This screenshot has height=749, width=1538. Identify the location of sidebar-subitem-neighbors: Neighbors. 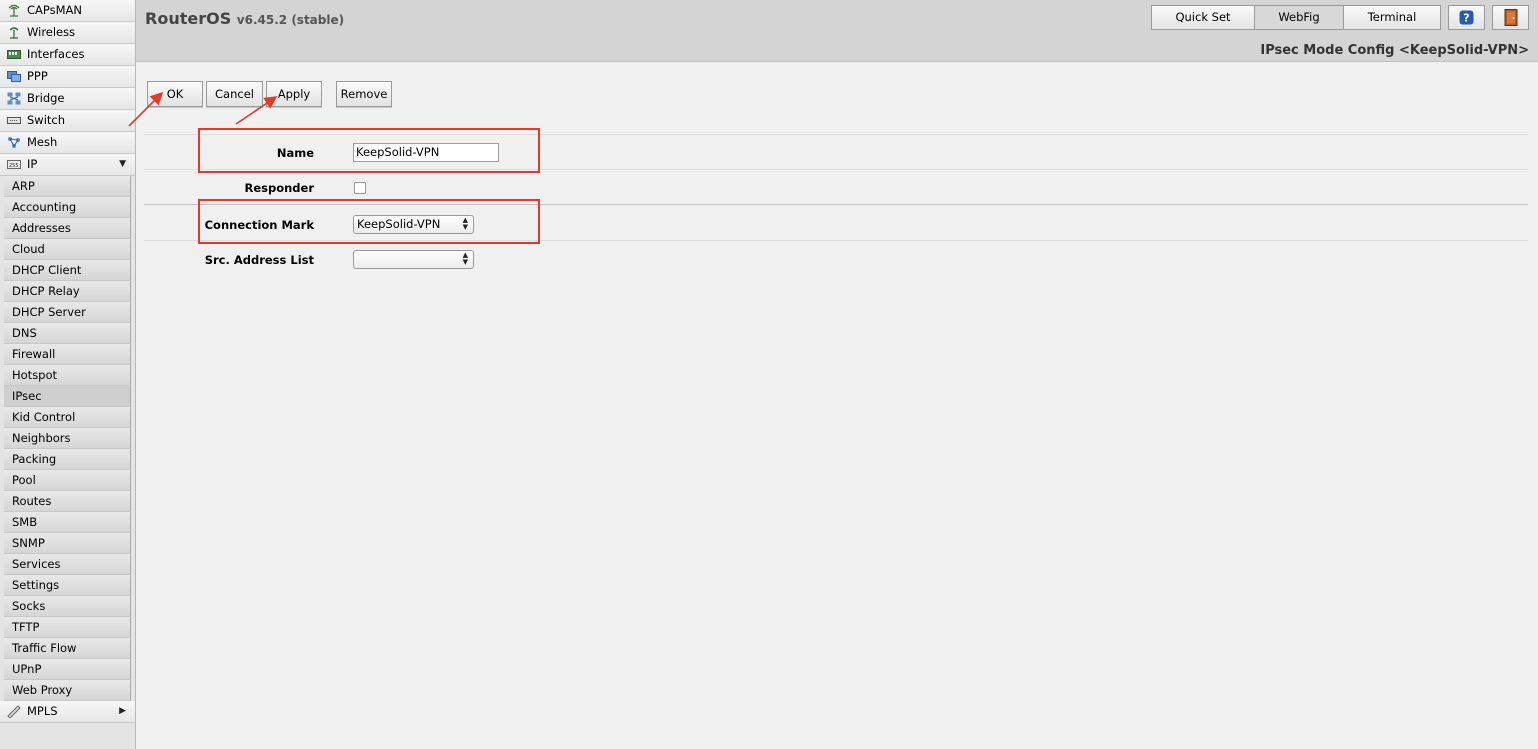
(67, 438).